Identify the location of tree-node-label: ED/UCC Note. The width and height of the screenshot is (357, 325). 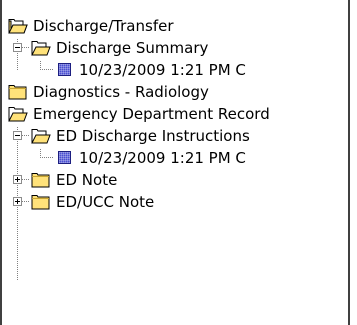
(105, 202).